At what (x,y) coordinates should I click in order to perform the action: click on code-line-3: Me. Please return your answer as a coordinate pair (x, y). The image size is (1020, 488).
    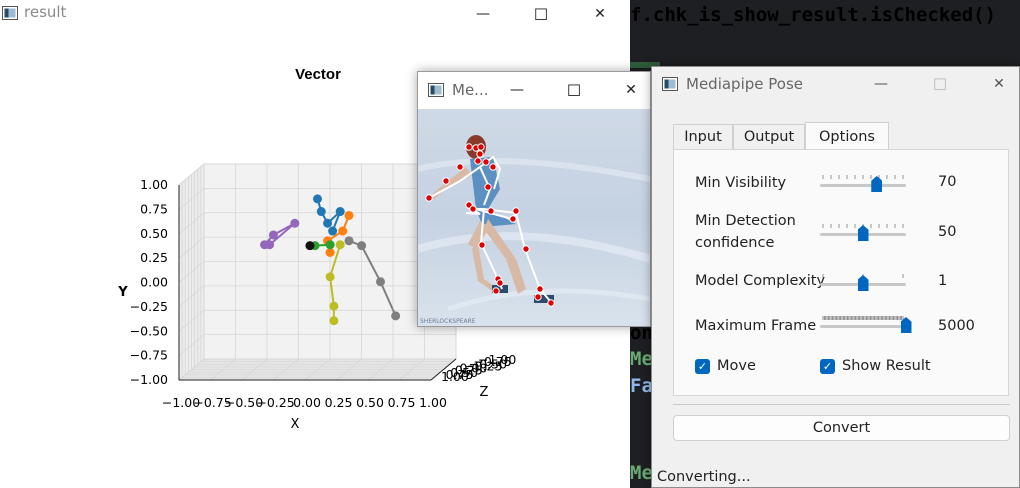
    Looking at the image, I should click on (641, 359).